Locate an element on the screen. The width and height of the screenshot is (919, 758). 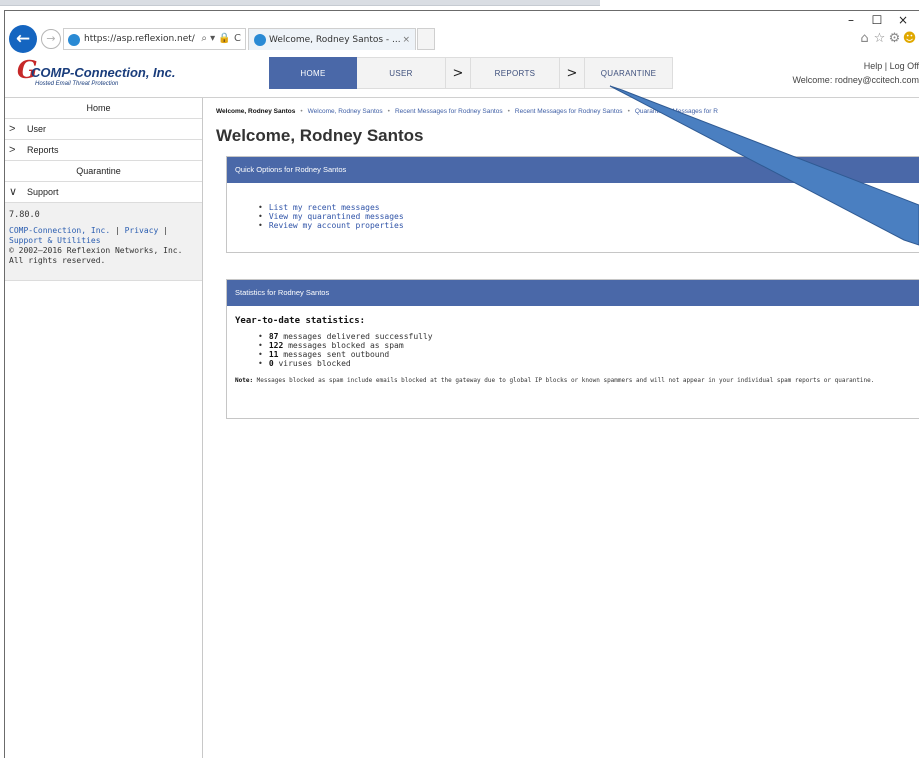
home-icon: ⌂ is located at coordinates (864, 38).